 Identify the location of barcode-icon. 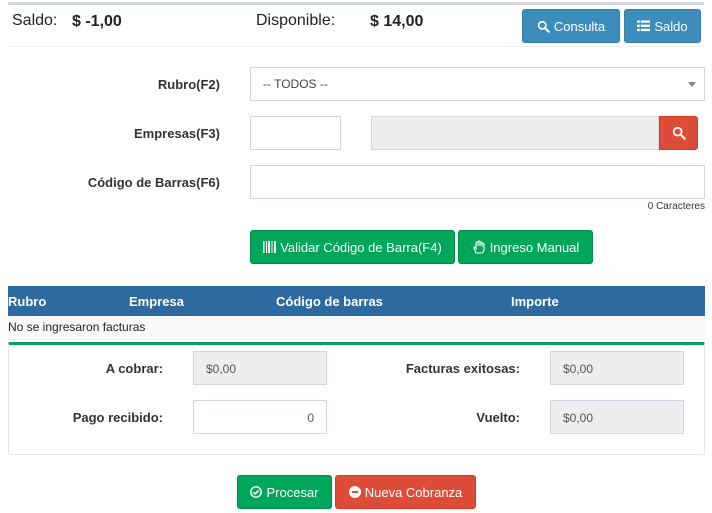
(270, 247).